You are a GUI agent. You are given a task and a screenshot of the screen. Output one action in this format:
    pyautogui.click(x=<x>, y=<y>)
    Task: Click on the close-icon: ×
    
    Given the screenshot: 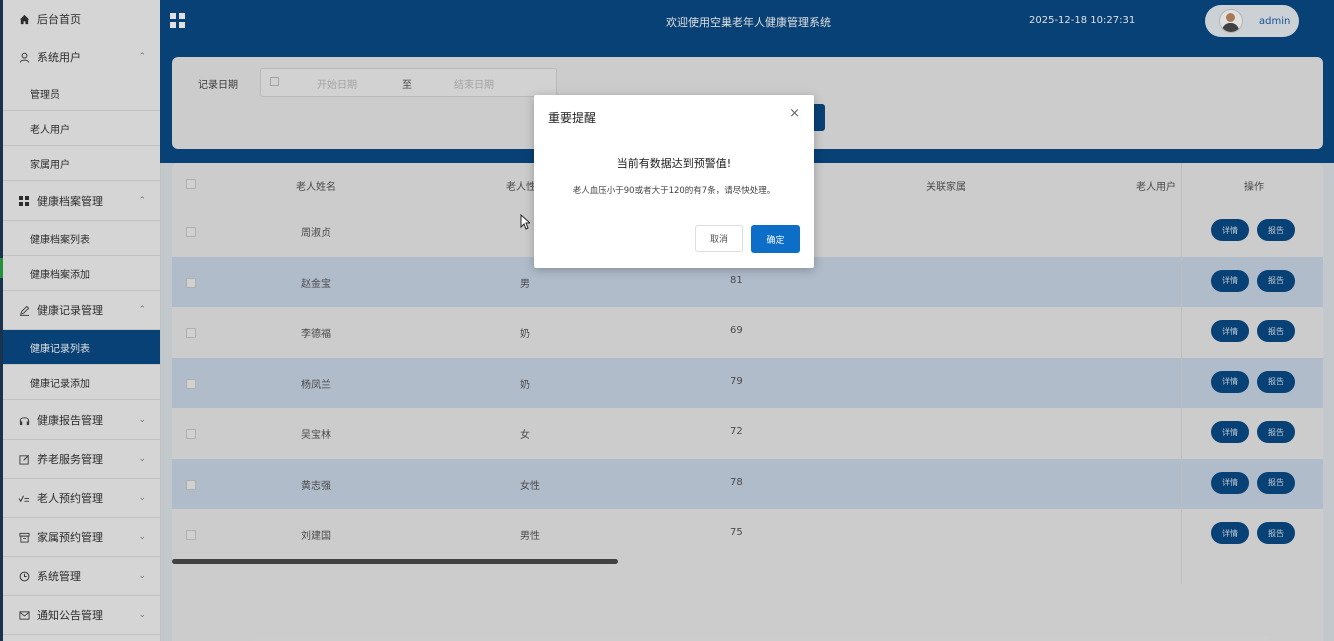 What is the action you would take?
    pyautogui.click(x=794, y=113)
    